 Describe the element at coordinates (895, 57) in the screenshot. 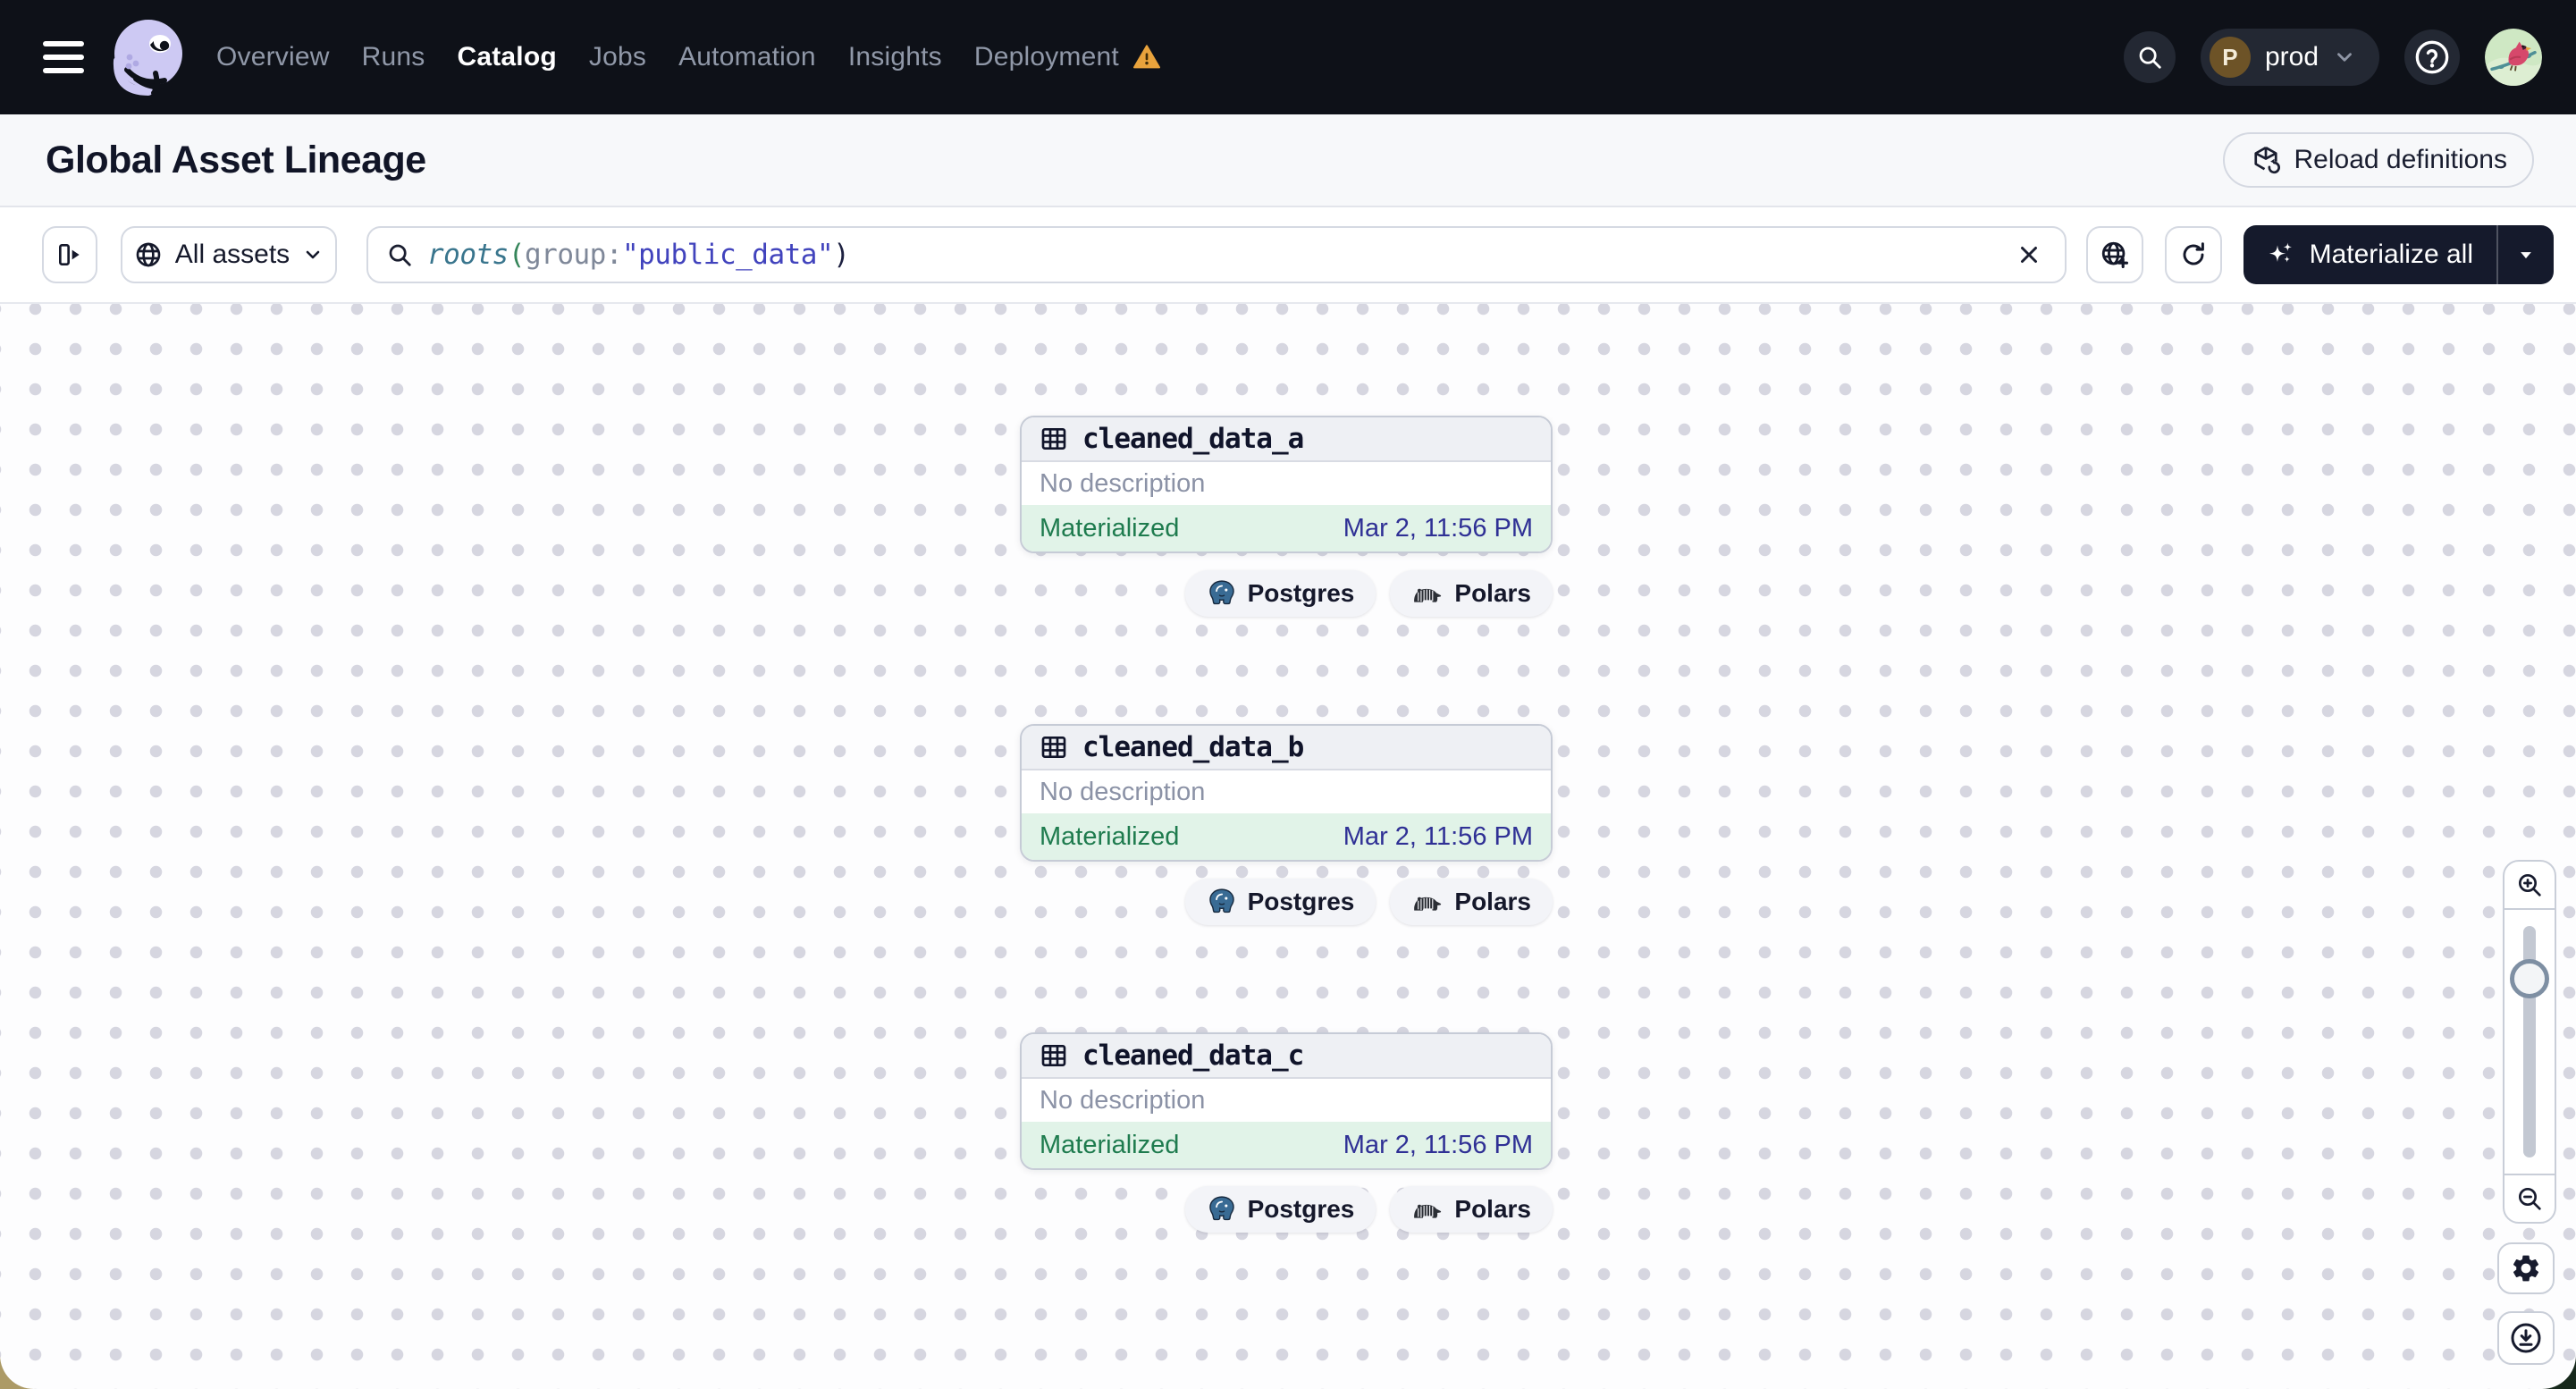

I see `nav-item-insights: Insights` at that location.